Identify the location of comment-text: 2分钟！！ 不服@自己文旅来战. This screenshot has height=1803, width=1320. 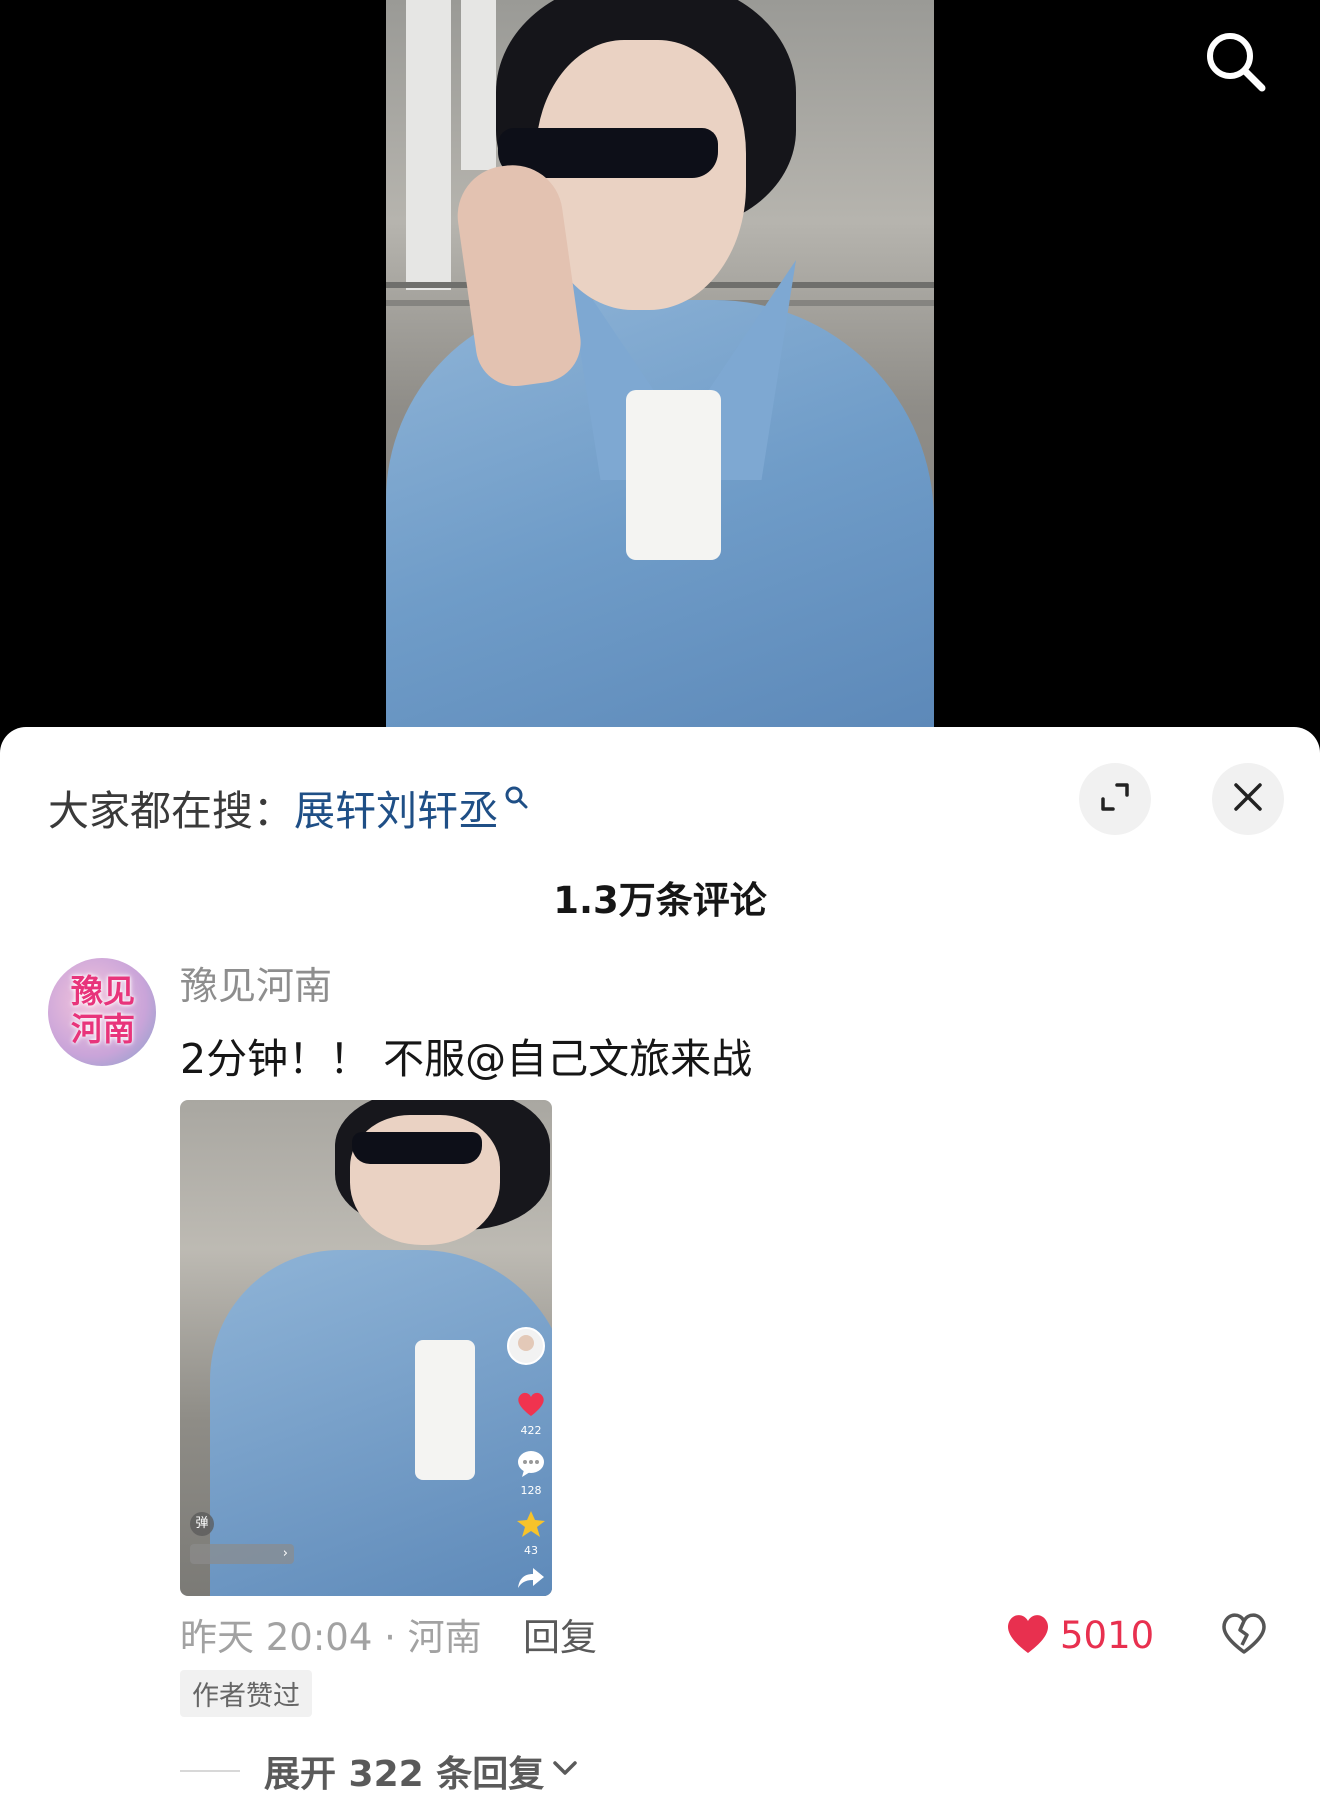
(466, 1055).